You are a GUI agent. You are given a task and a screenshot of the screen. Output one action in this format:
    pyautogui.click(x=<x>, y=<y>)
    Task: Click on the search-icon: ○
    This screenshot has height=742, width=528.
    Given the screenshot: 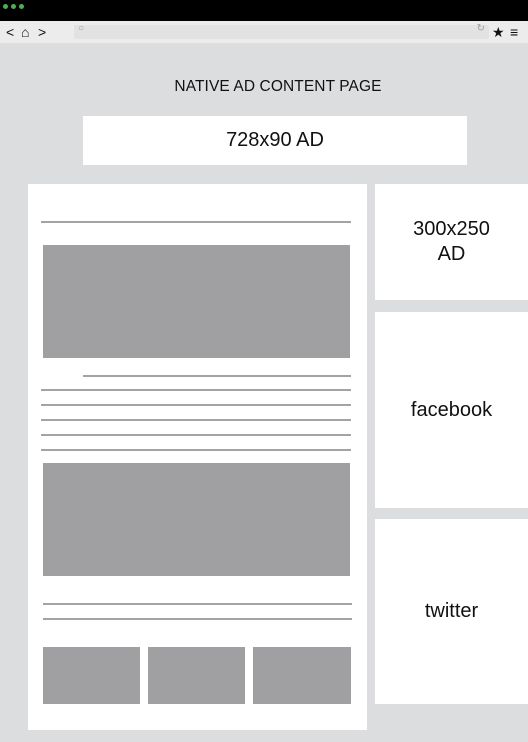 What is the action you would take?
    pyautogui.click(x=81, y=28)
    